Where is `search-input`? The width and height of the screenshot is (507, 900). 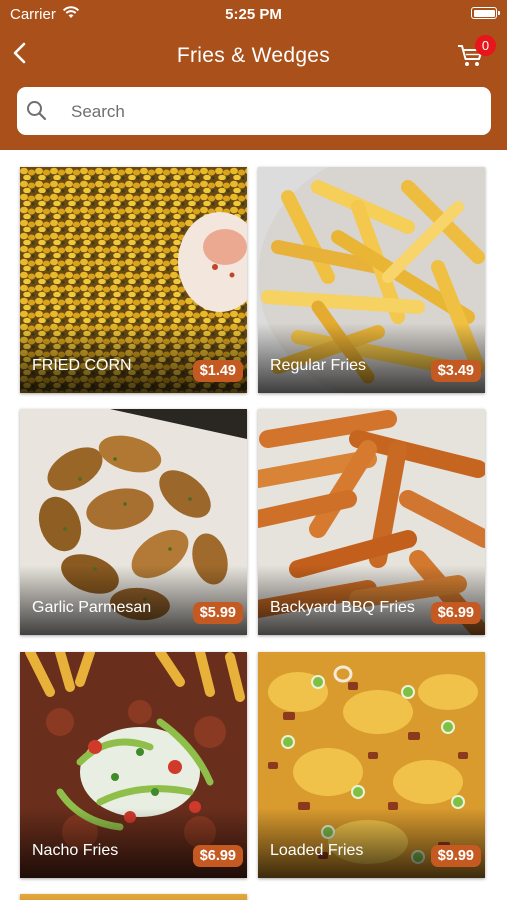 search-input is located at coordinates (276, 112).